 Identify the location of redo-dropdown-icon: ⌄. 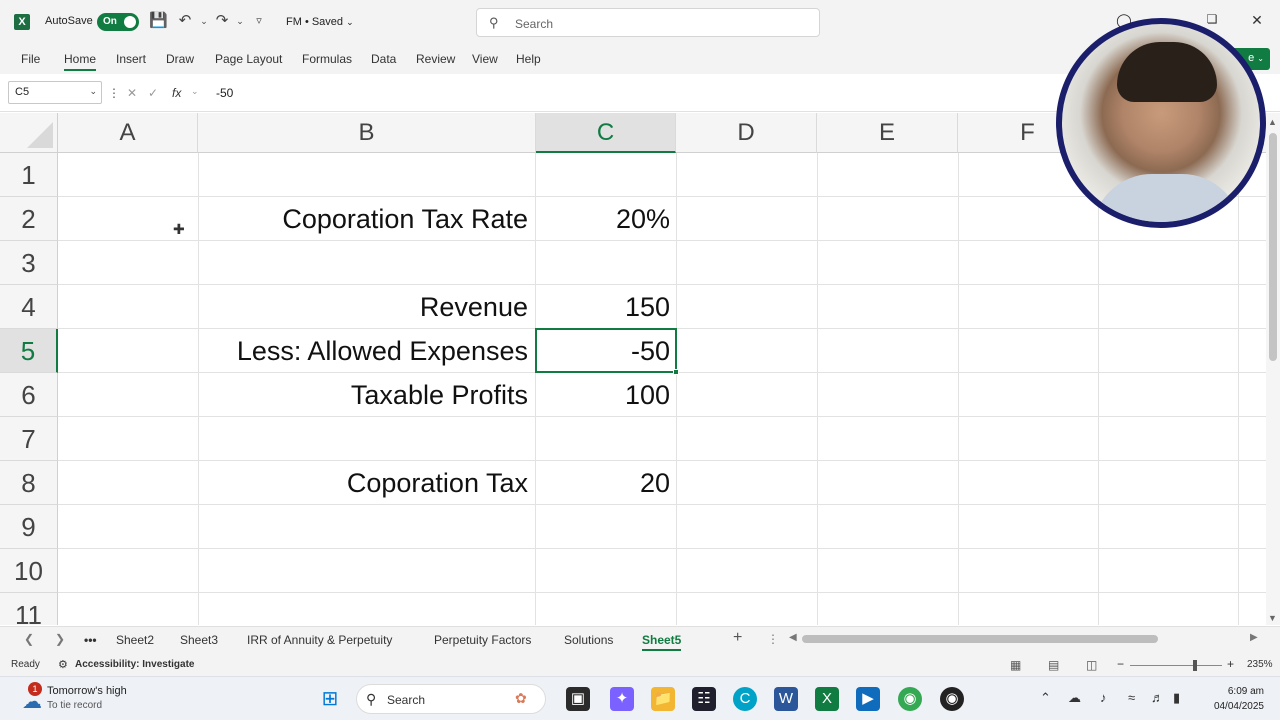
(240, 21).